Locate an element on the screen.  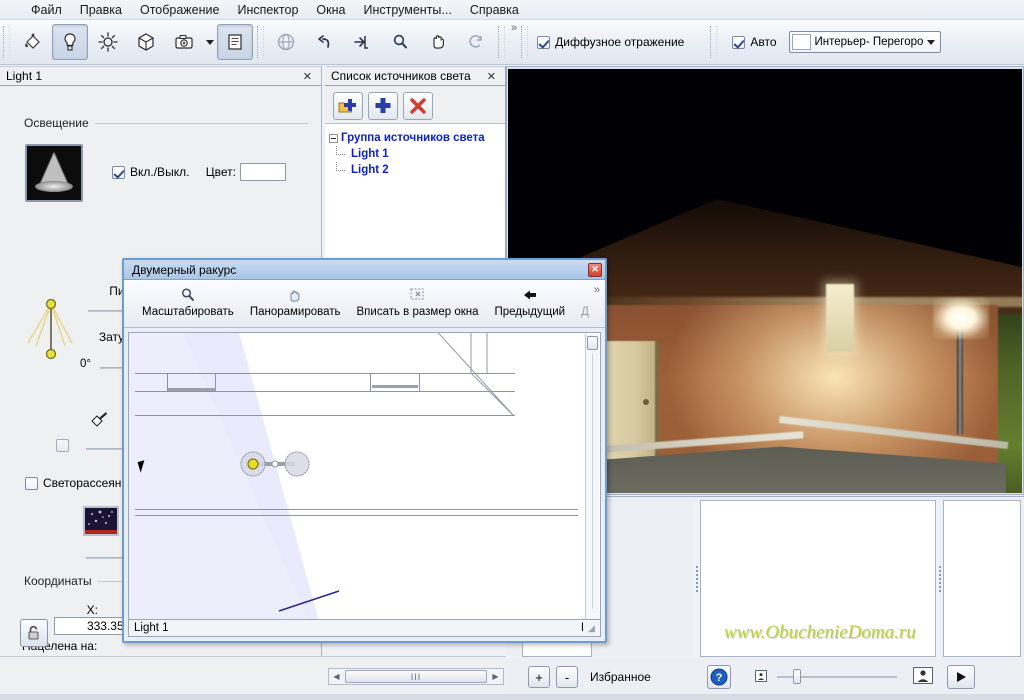
auto-checkbox: Авто is located at coordinates (754, 42).